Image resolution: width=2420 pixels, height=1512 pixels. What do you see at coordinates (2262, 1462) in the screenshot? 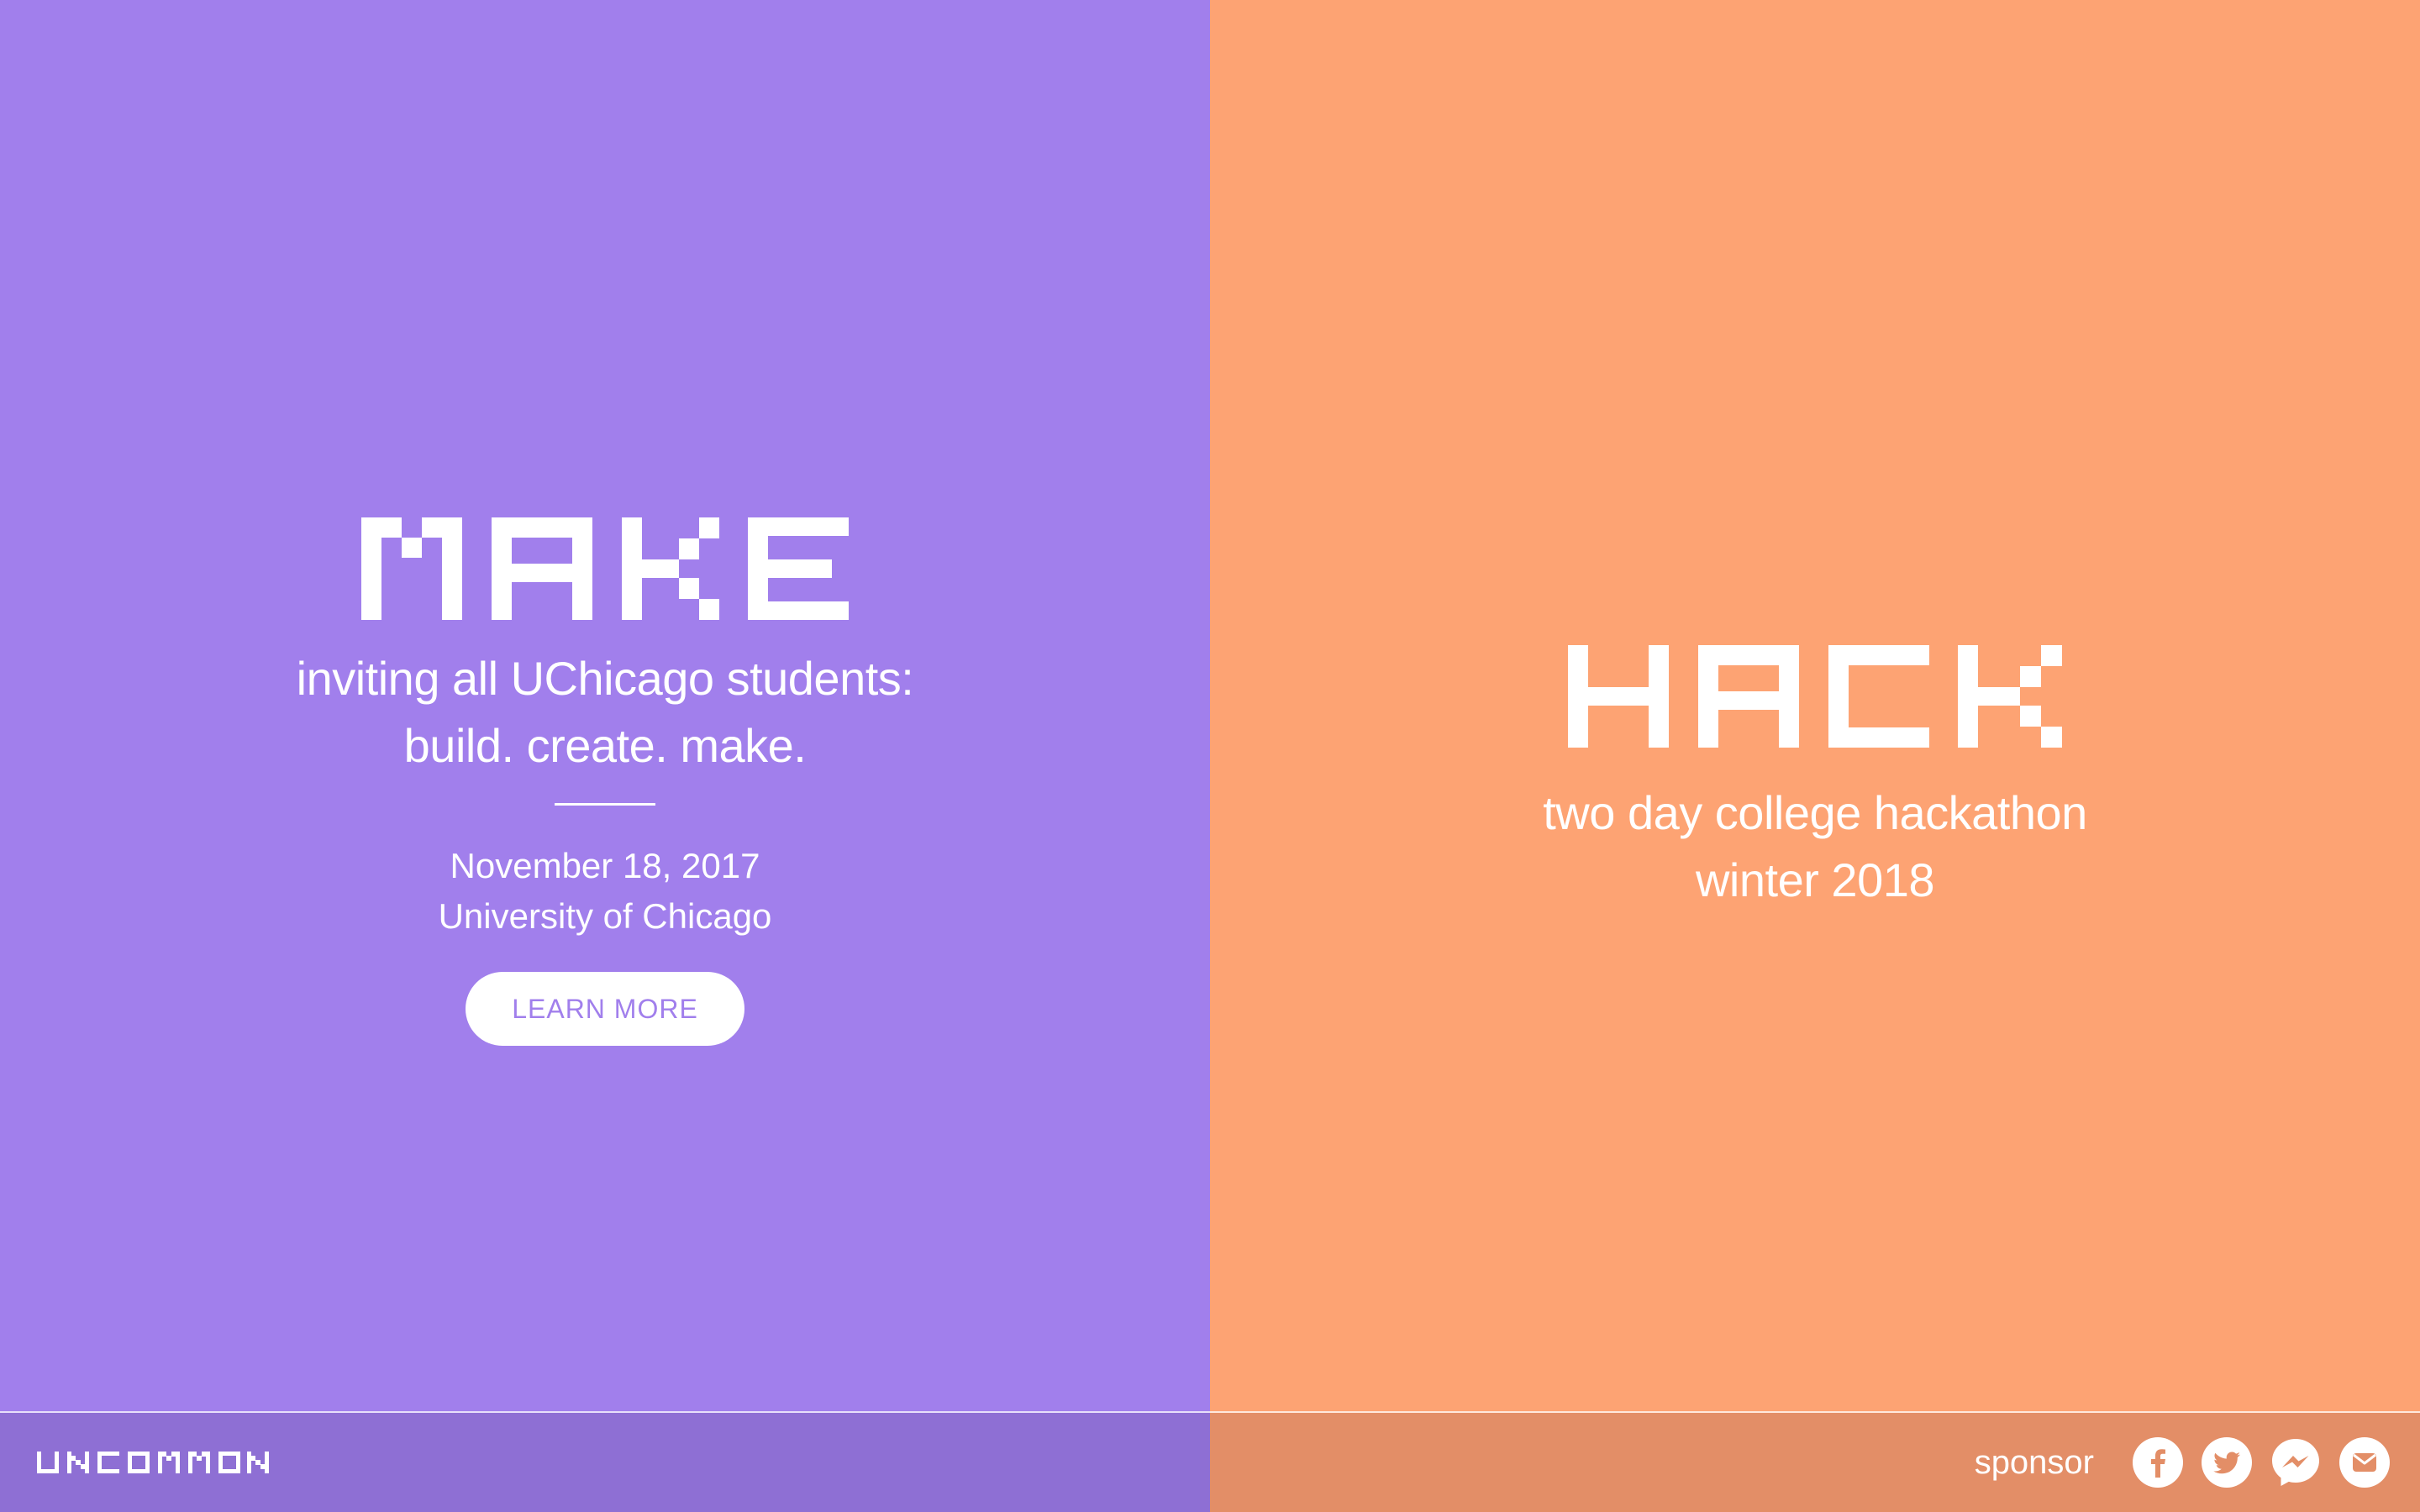
I see `social-links` at bounding box center [2262, 1462].